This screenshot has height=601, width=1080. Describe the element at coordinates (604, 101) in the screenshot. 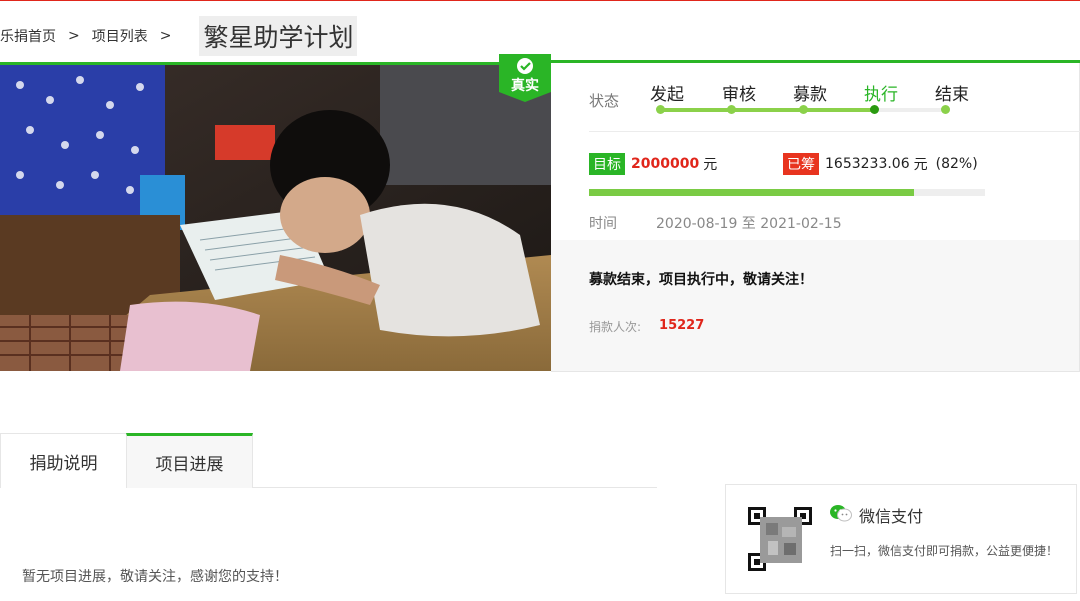

I see `status-label: 状态` at that location.